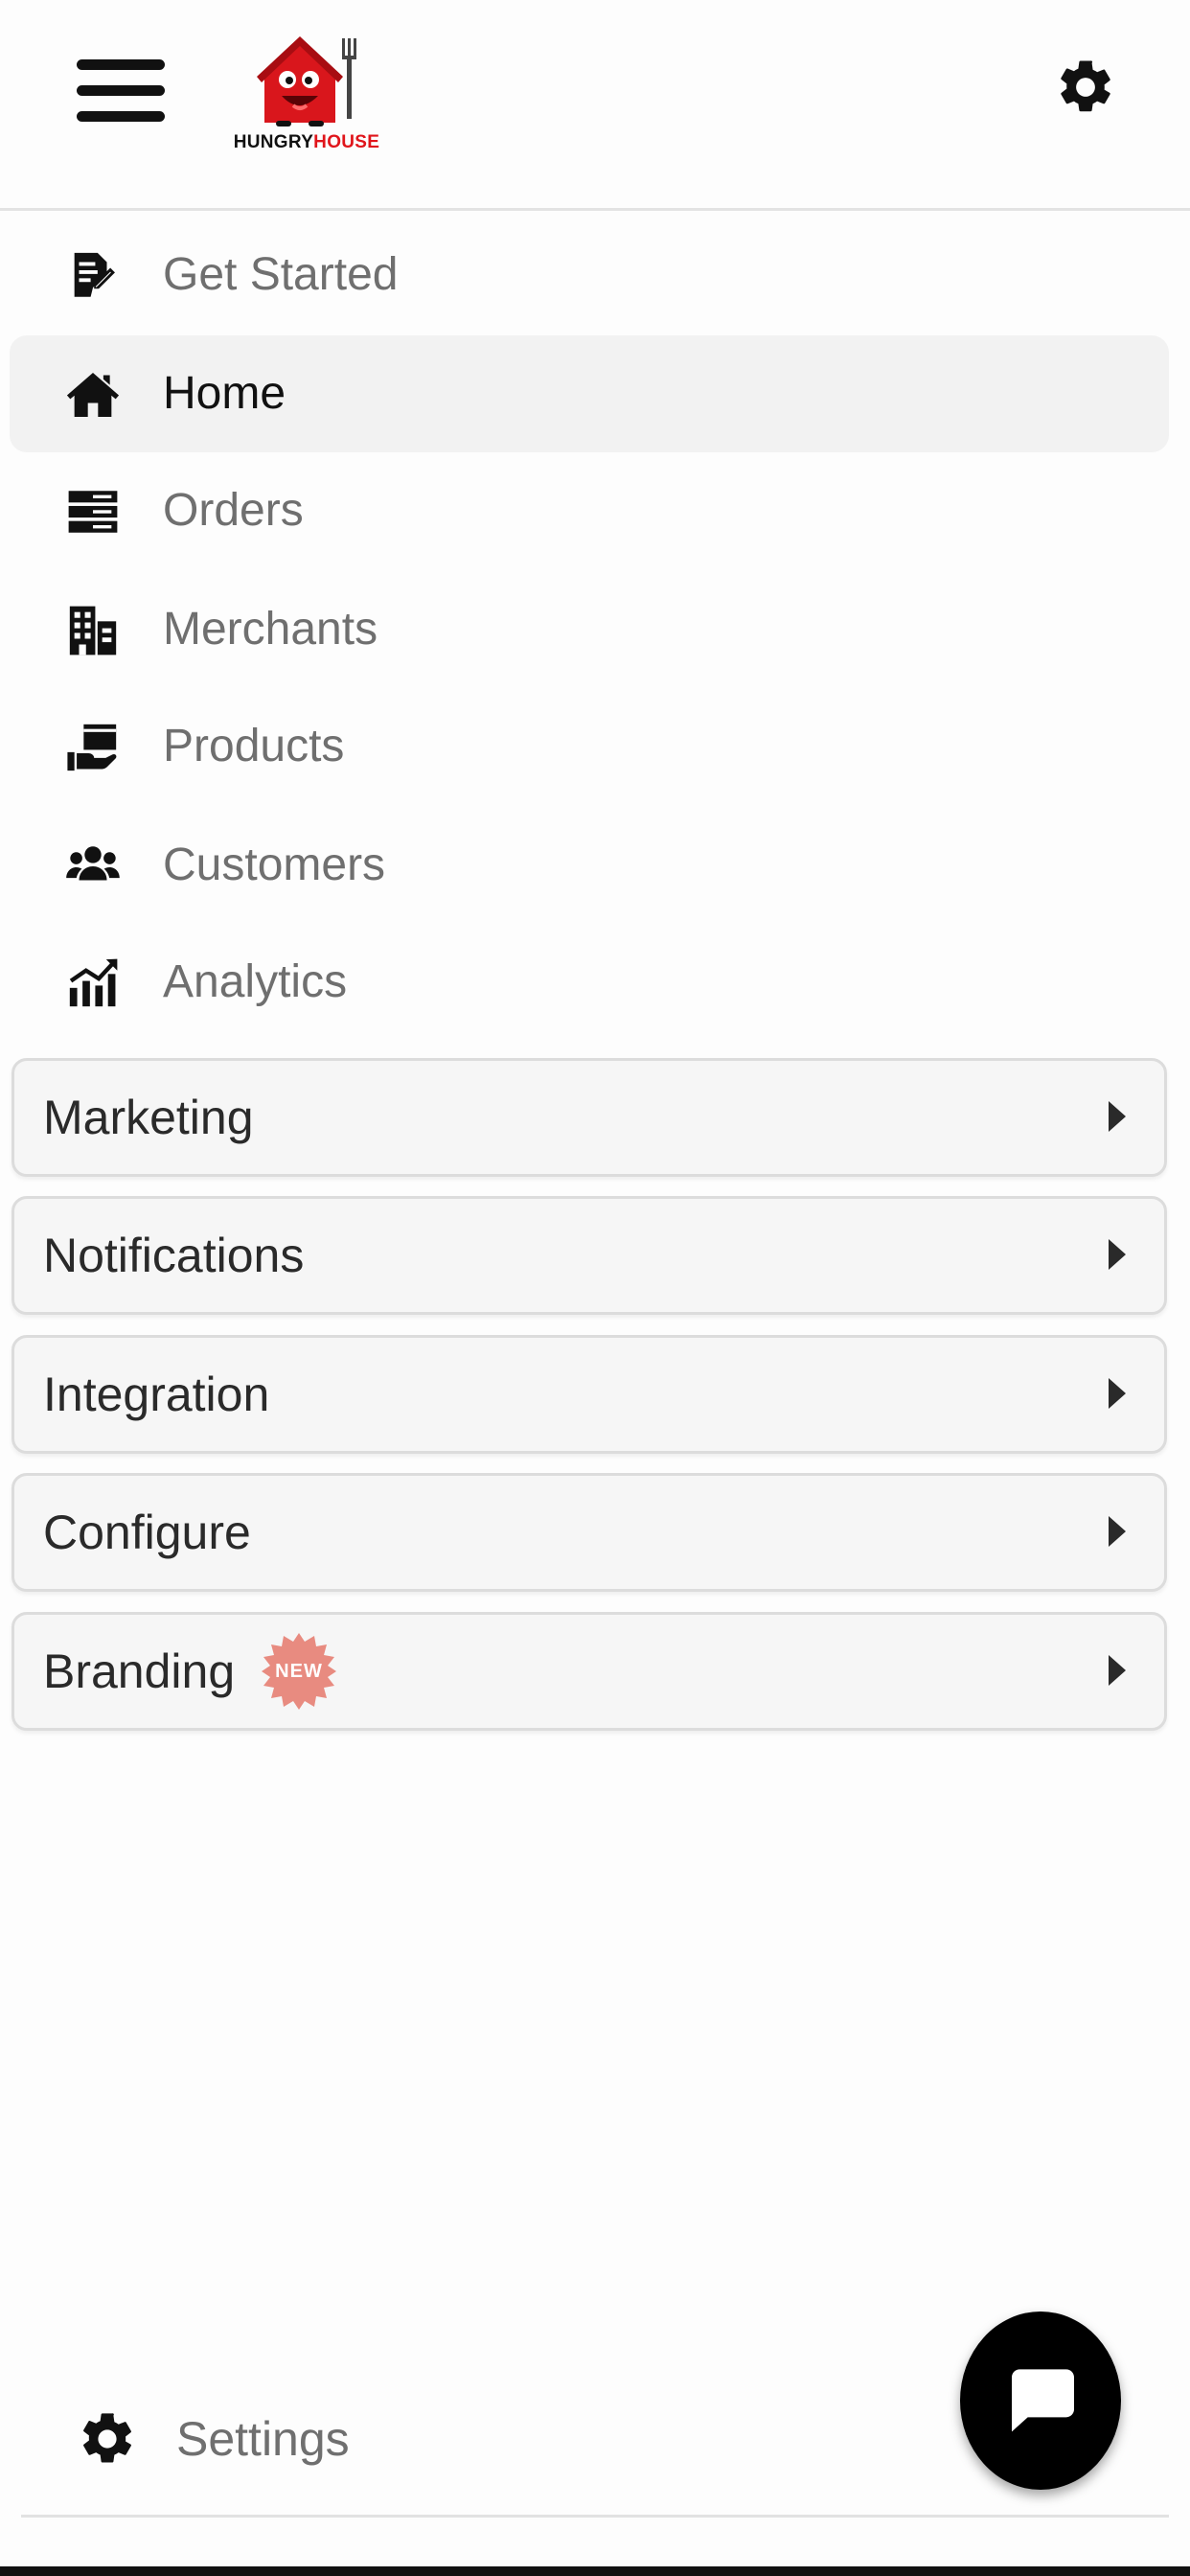 The width and height of the screenshot is (1190, 2576). I want to click on group-configure: Configure, so click(589, 1532).